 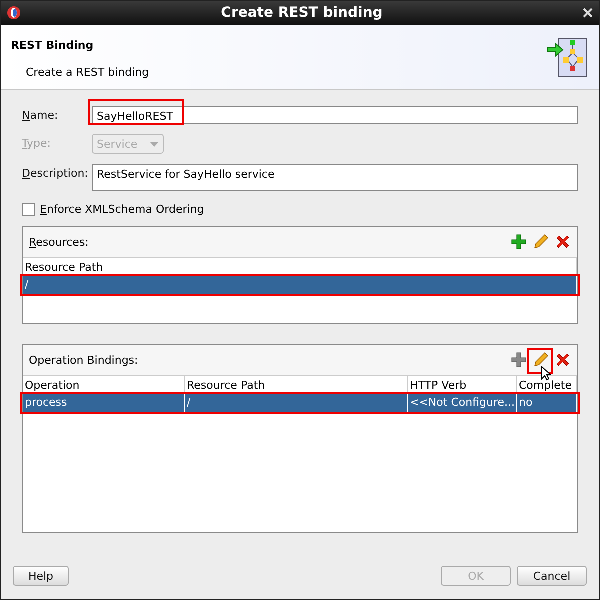 What do you see at coordinates (302, 13) in the screenshot?
I see `window-title: Create REST binding` at bounding box center [302, 13].